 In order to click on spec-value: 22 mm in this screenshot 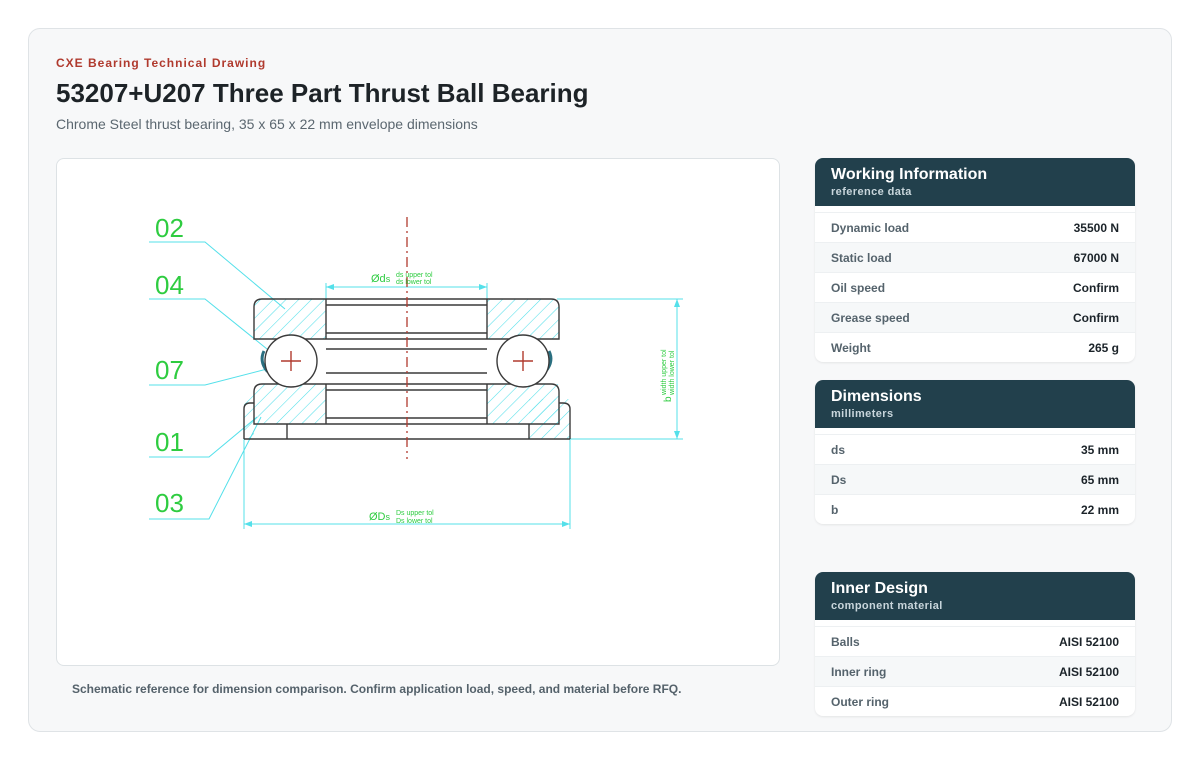, I will do `click(1099, 509)`.